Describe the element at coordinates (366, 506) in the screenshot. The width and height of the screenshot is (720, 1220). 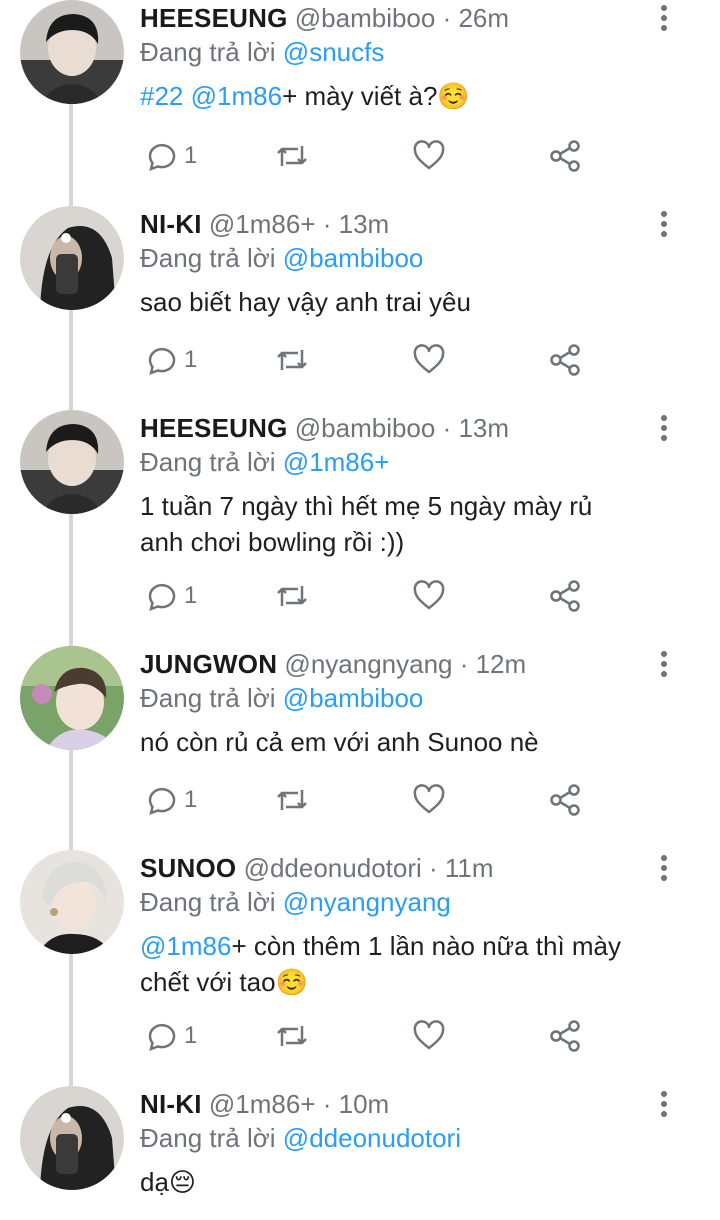
I see `tweet-text-line: 1 tuần 7 ngày thì hết mẹ 5 ngày mày rủ` at that location.